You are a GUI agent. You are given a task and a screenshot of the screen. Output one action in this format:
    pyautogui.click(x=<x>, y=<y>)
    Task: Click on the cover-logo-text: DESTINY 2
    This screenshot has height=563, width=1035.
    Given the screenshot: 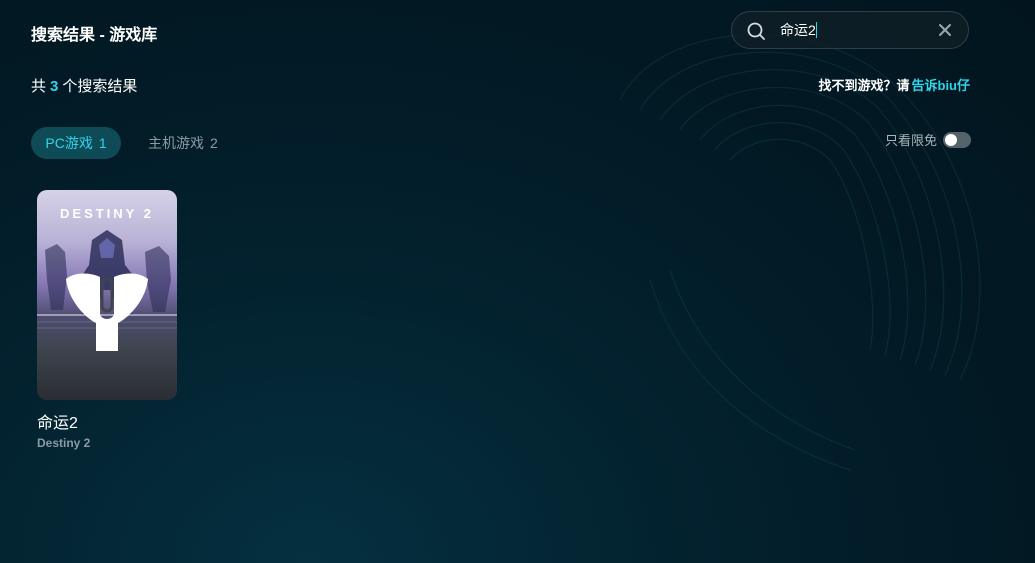 What is the action you would take?
    pyautogui.click(x=107, y=213)
    